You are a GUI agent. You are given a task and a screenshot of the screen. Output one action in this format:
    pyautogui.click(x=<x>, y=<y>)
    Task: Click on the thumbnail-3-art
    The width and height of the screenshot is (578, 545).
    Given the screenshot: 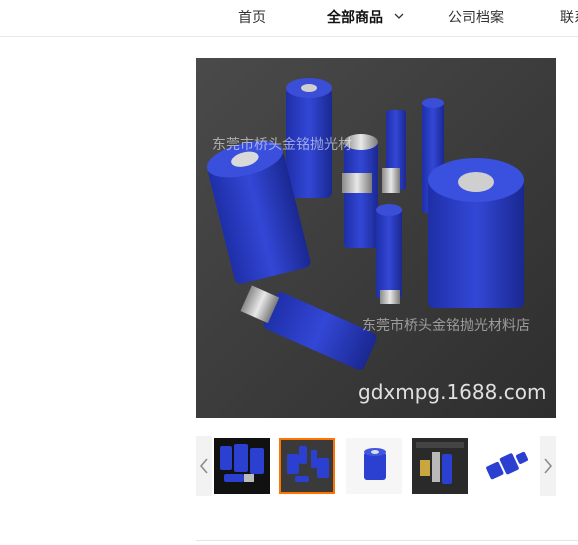 What is the action you would take?
    pyautogui.click(x=374, y=466)
    